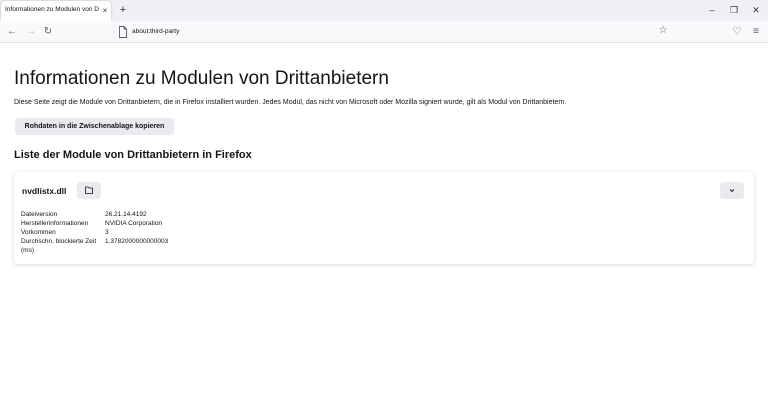 The width and height of the screenshot is (768, 411). I want to click on maximize-button: ❐, so click(734, 10).